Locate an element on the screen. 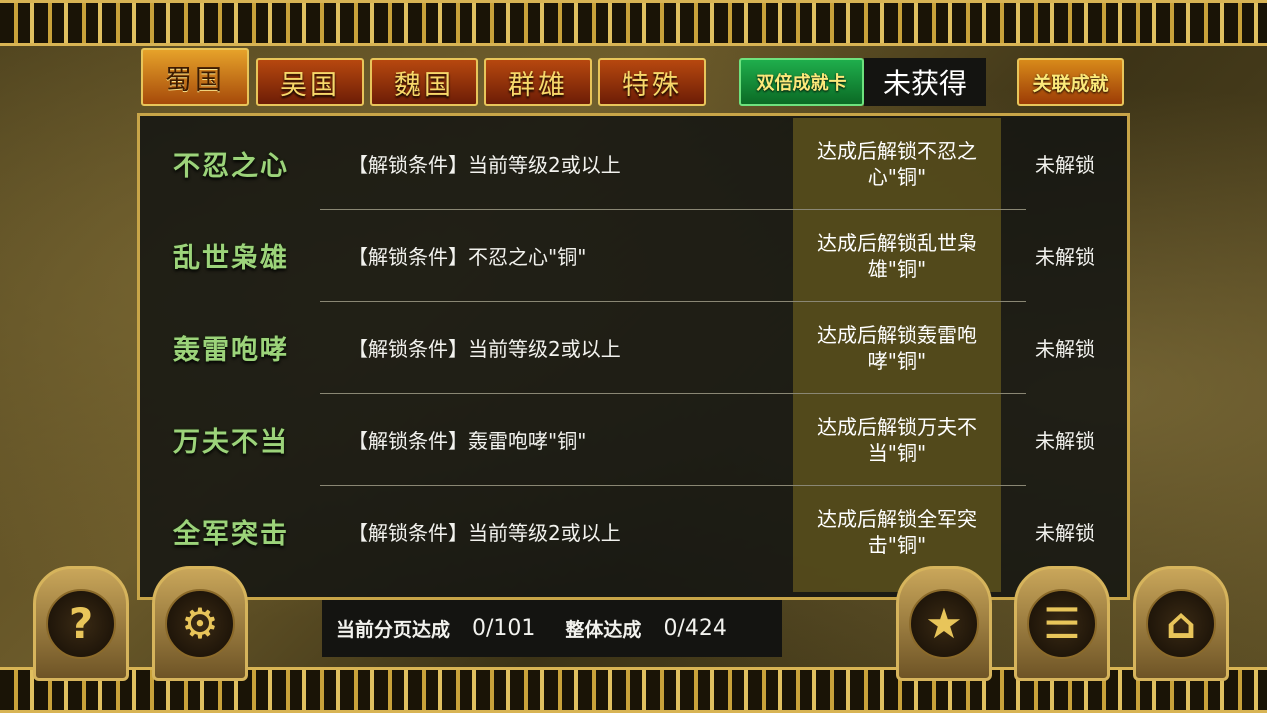 This screenshot has width=1267, height=713. double-achievement-card-button: 双倍成就卡 is located at coordinates (801, 82).